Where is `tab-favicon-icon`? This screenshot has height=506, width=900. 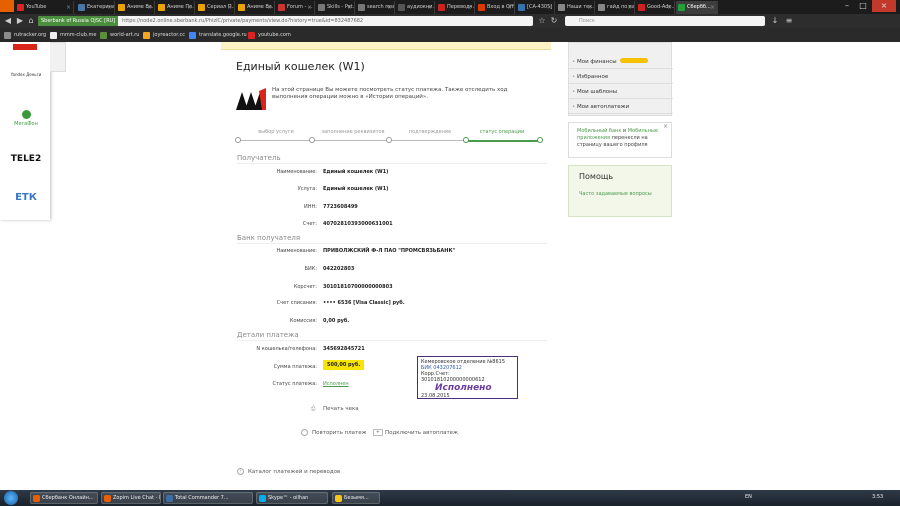
tab-favicon-icon is located at coordinates (481, 7).